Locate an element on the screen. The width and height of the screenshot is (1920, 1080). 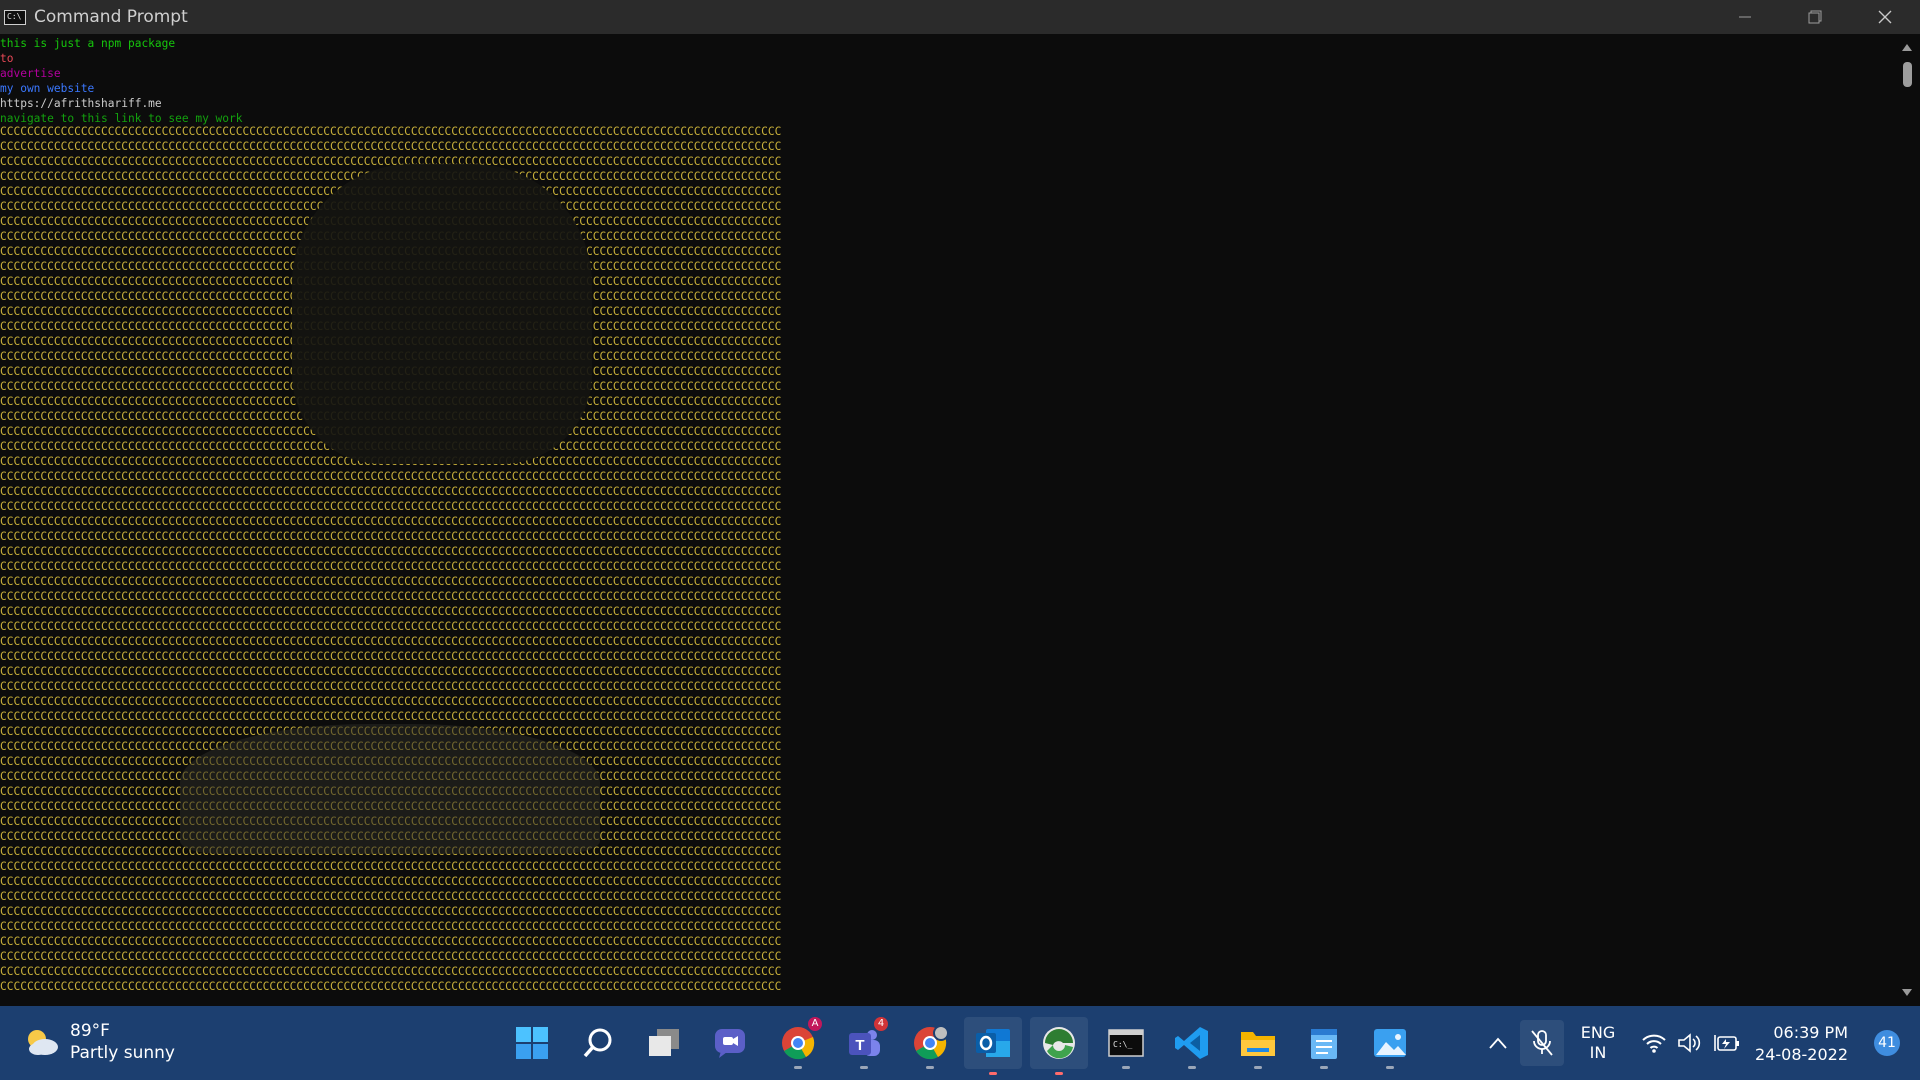
clock-time: 06:39 PM is located at coordinates (1810, 1032).